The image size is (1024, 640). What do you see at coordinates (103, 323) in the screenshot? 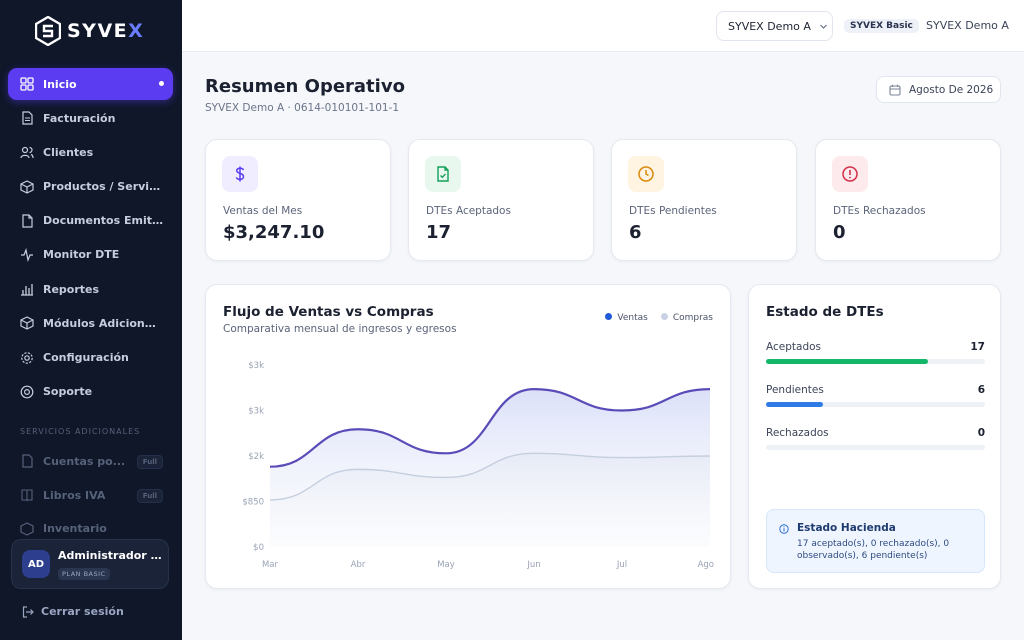
I see `sidebar-item-label: Módulos Adicionales` at bounding box center [103, 323].